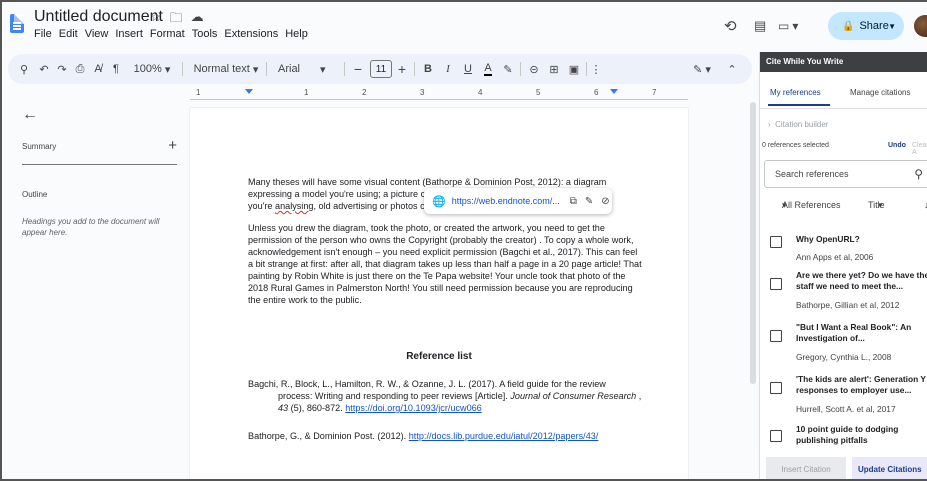  I want to click on menu-insert: Insert, so click(129, 34).